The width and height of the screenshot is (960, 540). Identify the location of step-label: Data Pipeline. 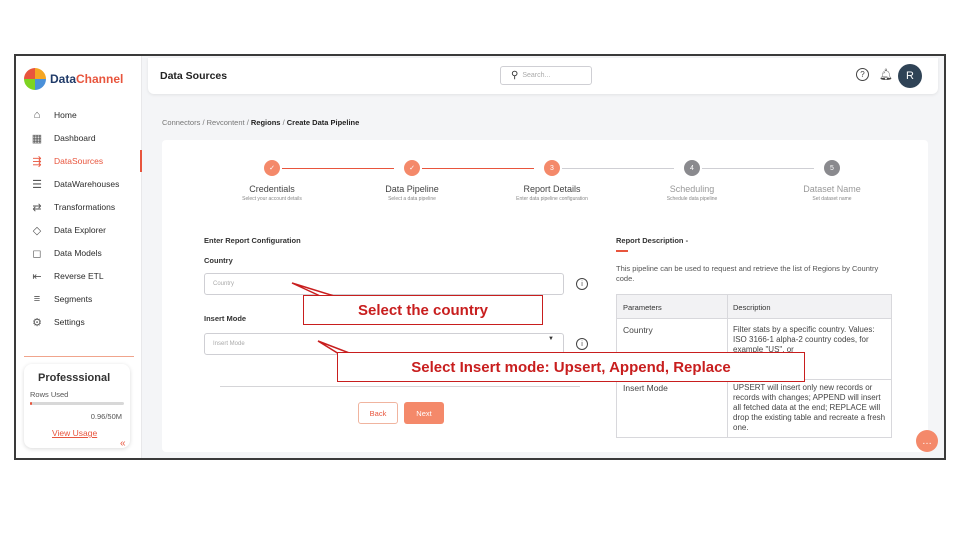
(412, 189).